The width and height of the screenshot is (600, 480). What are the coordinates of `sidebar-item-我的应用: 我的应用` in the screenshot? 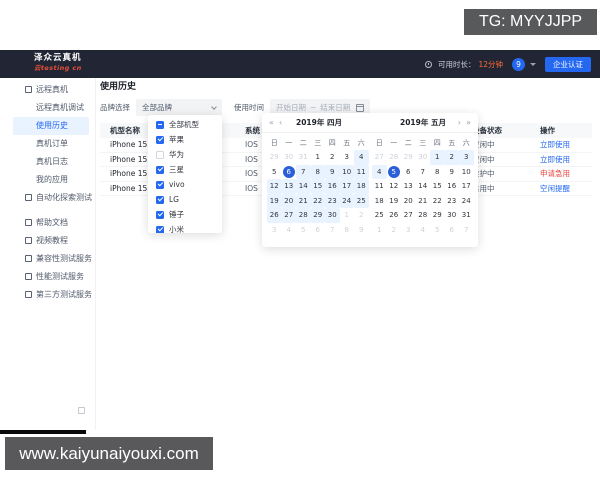 It's located at (47, 180).